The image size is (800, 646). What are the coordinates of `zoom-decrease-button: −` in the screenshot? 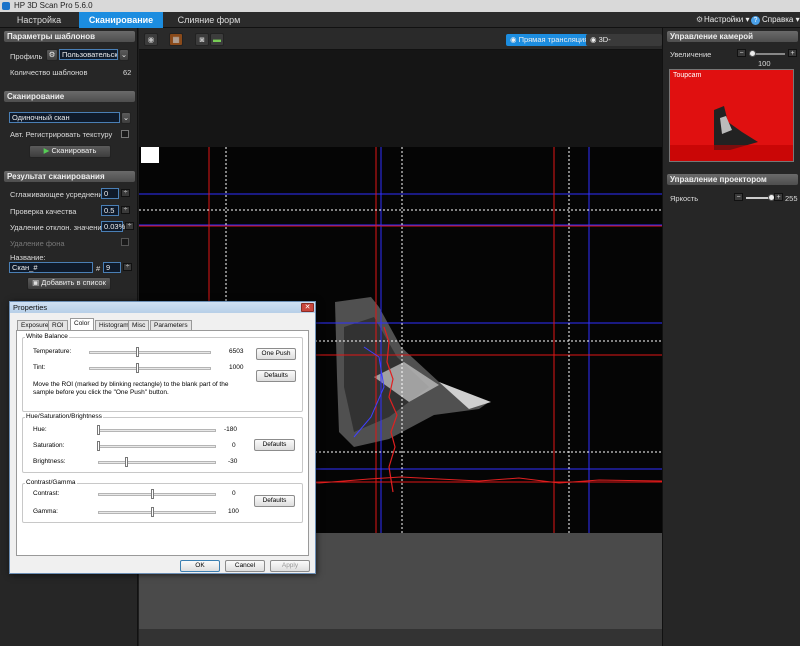 It's located at (741, 53).